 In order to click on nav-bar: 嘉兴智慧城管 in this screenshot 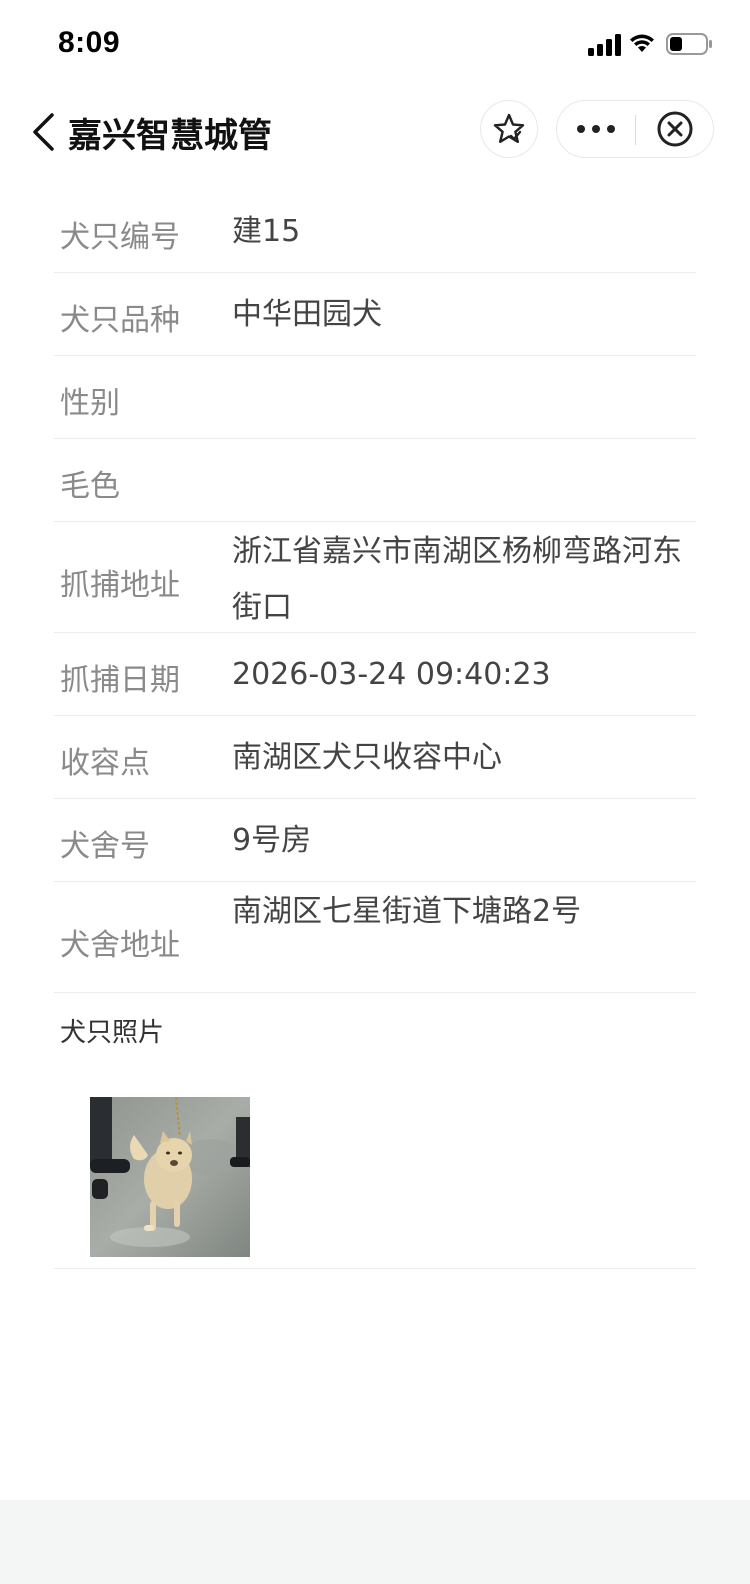, I will do `click(375, 131)`.